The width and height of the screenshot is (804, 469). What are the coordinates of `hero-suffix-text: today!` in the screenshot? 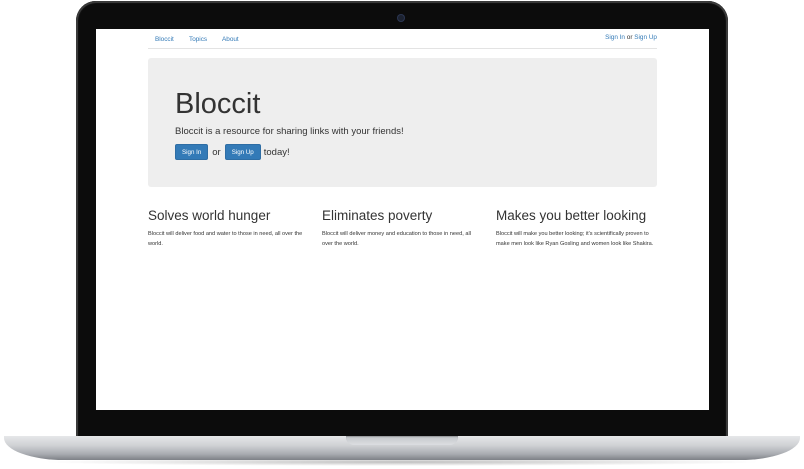 It's located at (276, 152).